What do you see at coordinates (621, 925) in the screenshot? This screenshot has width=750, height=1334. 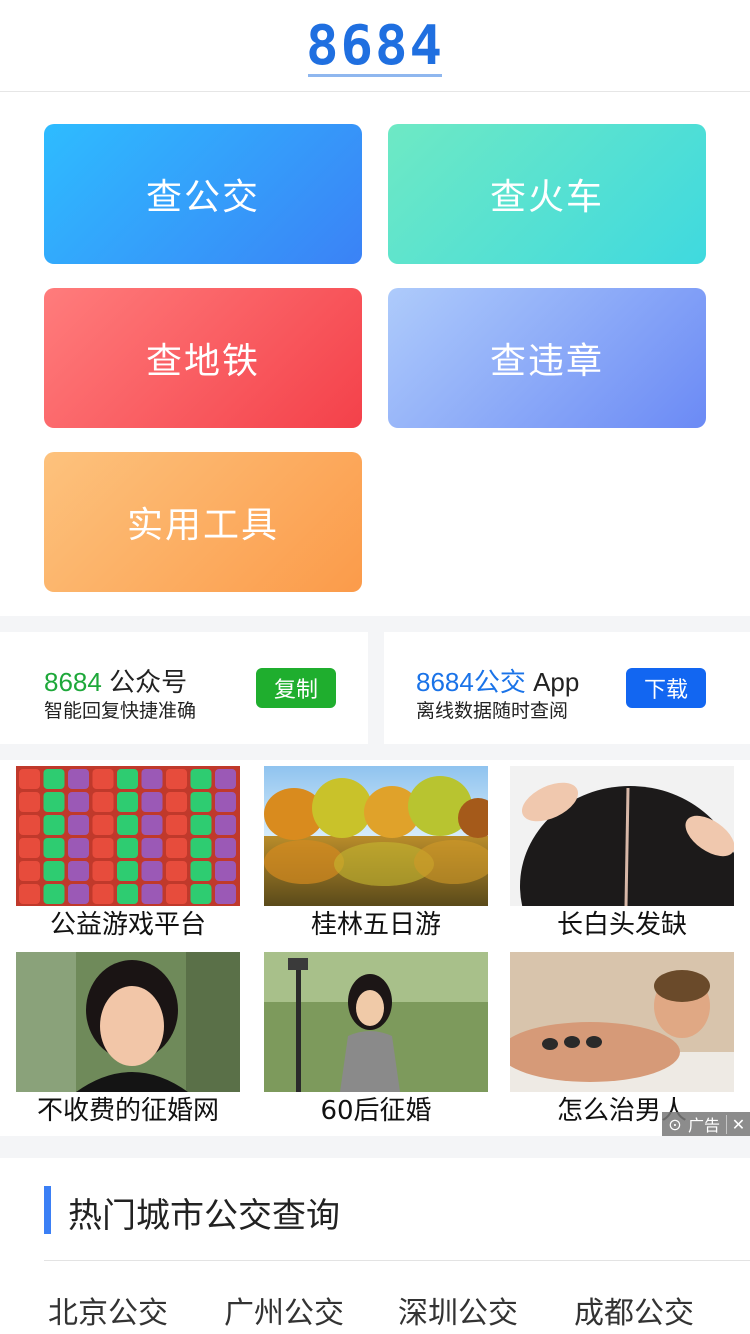 I see `ad-caption: 长白头发缺` at bounding box center [621, 925].